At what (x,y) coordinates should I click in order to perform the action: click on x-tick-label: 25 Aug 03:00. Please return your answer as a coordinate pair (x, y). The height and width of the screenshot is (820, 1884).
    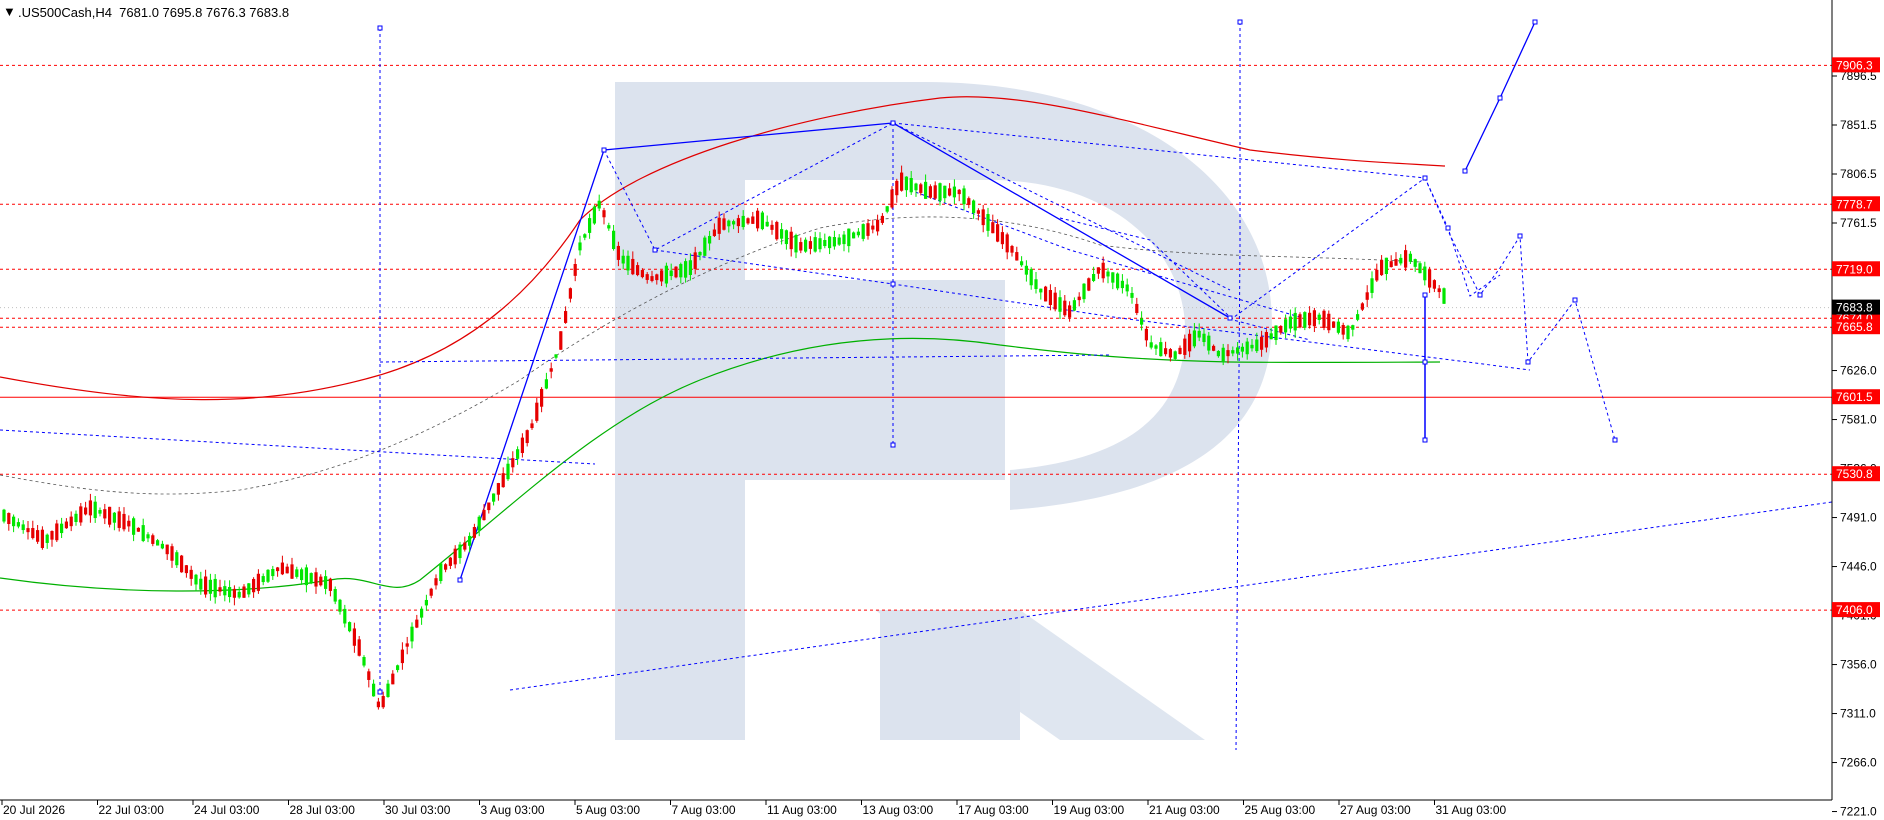
    Looking at the image, I should click on (1280, 810).